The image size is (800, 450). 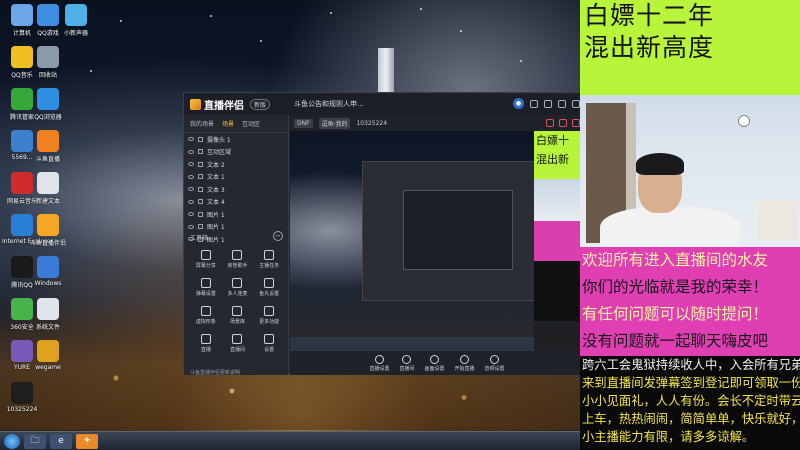 I want to click on control-bar: 直播设置 直播间 画面设置 开始直播 音频设置, so click(x=437, y=363).